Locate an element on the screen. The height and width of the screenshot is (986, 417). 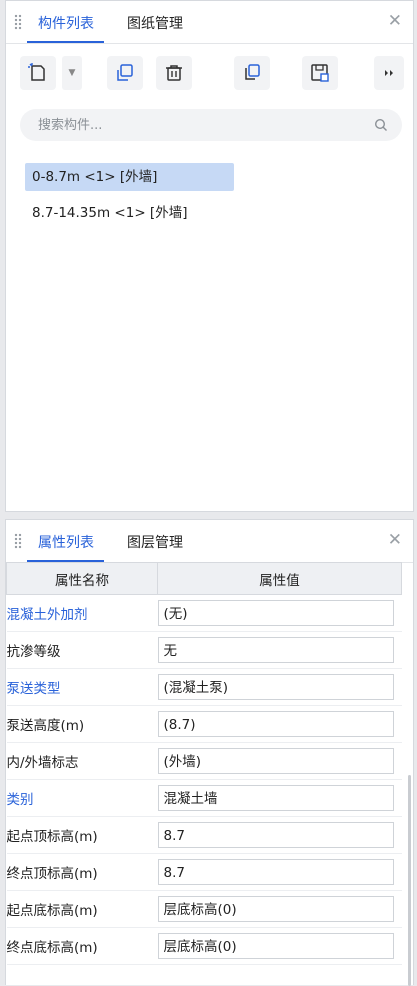
more-icon is located at coordinates (389, 73).